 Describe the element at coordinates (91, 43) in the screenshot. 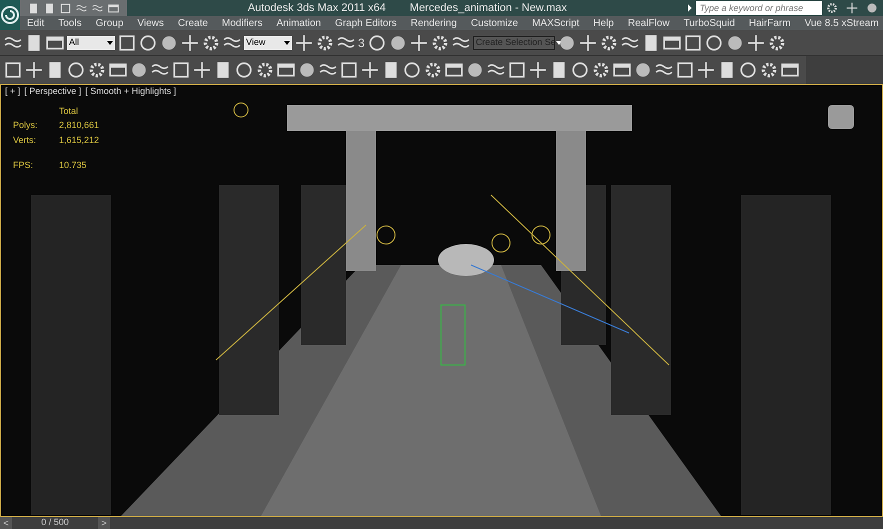

I see `selection-filter-dropdown: All` at that location.